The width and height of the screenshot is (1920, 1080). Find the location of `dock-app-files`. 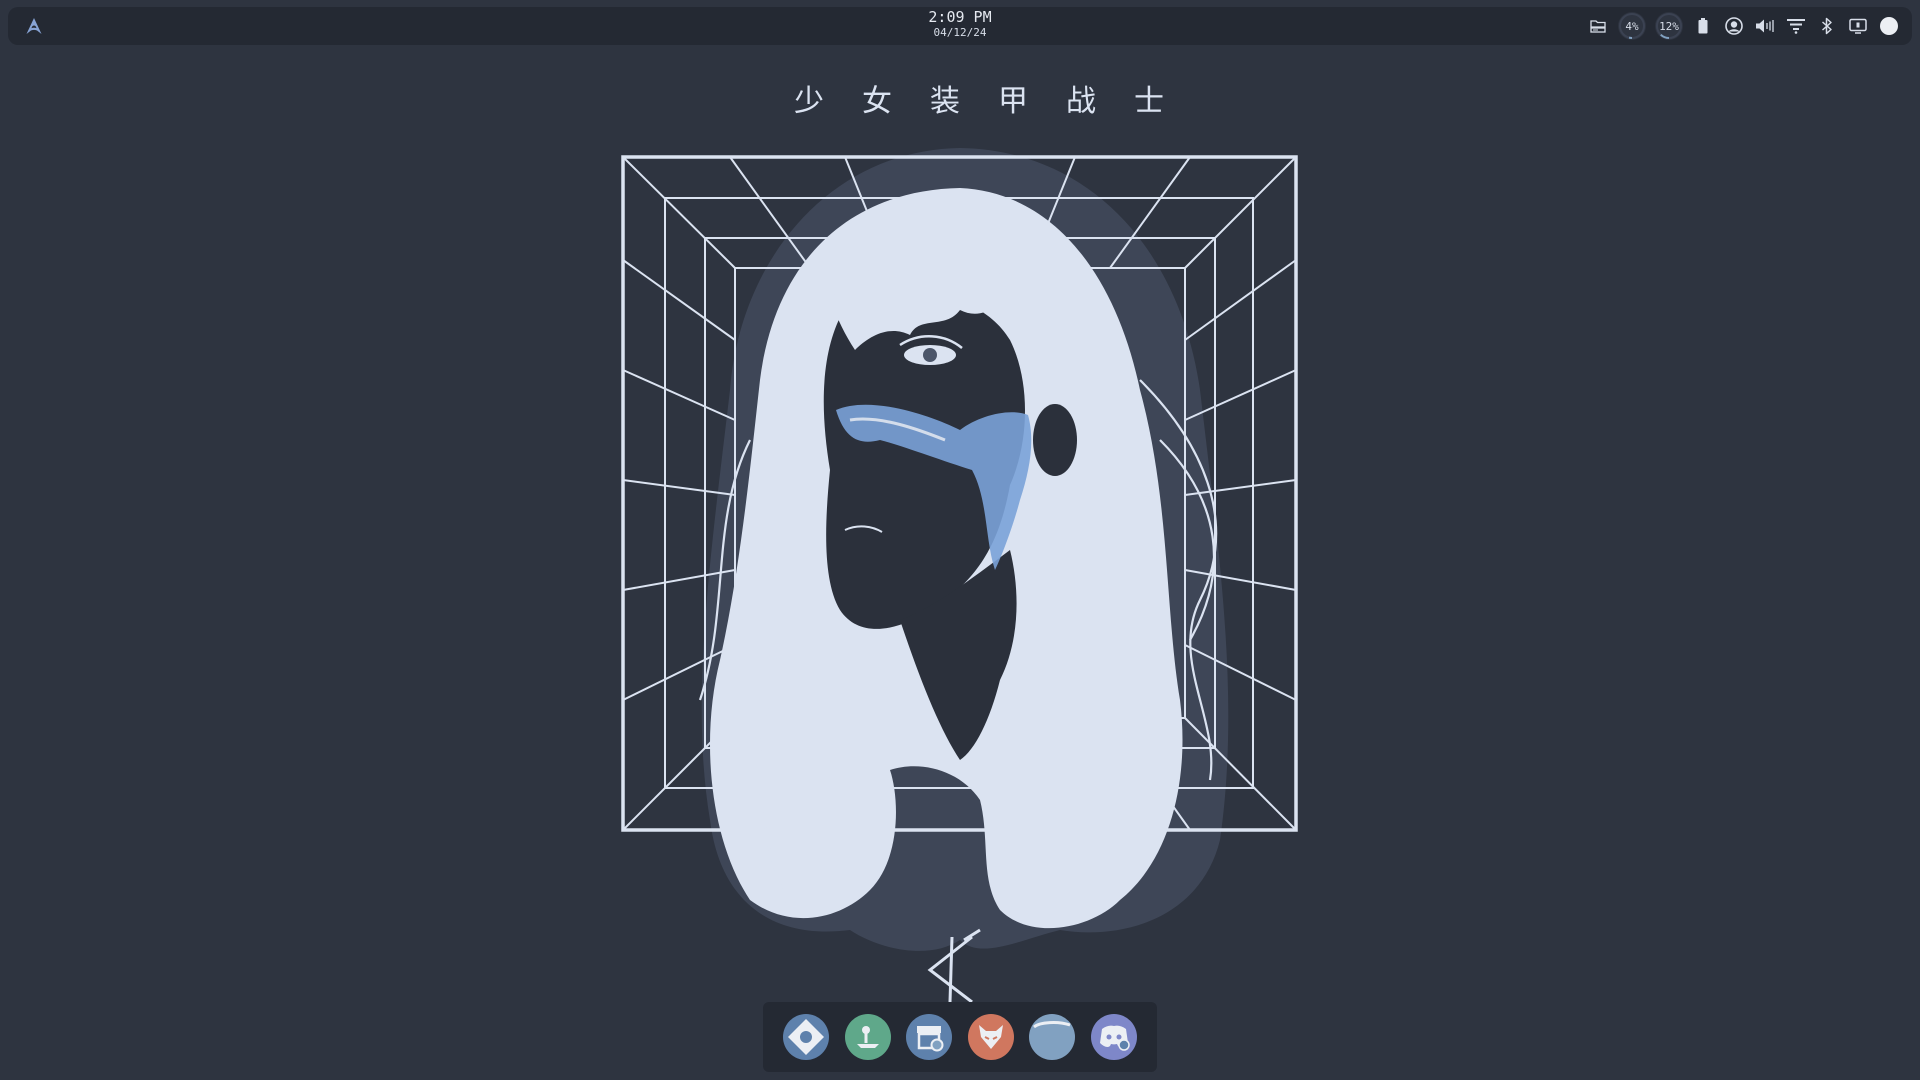

dock-app-files is located at coordinates (1052, 1037).